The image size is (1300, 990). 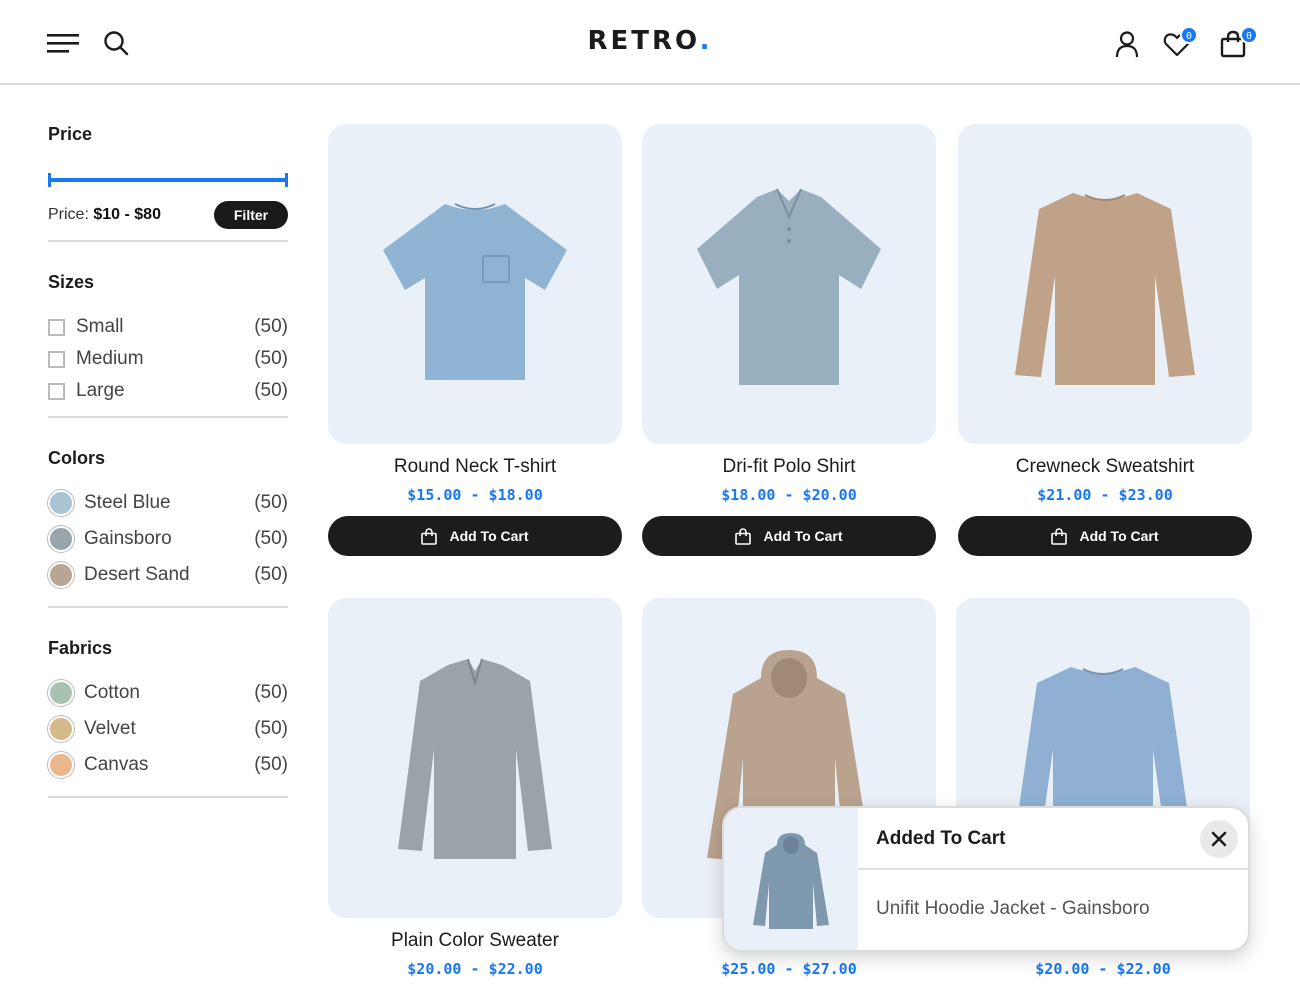 I want to click on user-icon, so click(x=1127, y=44).